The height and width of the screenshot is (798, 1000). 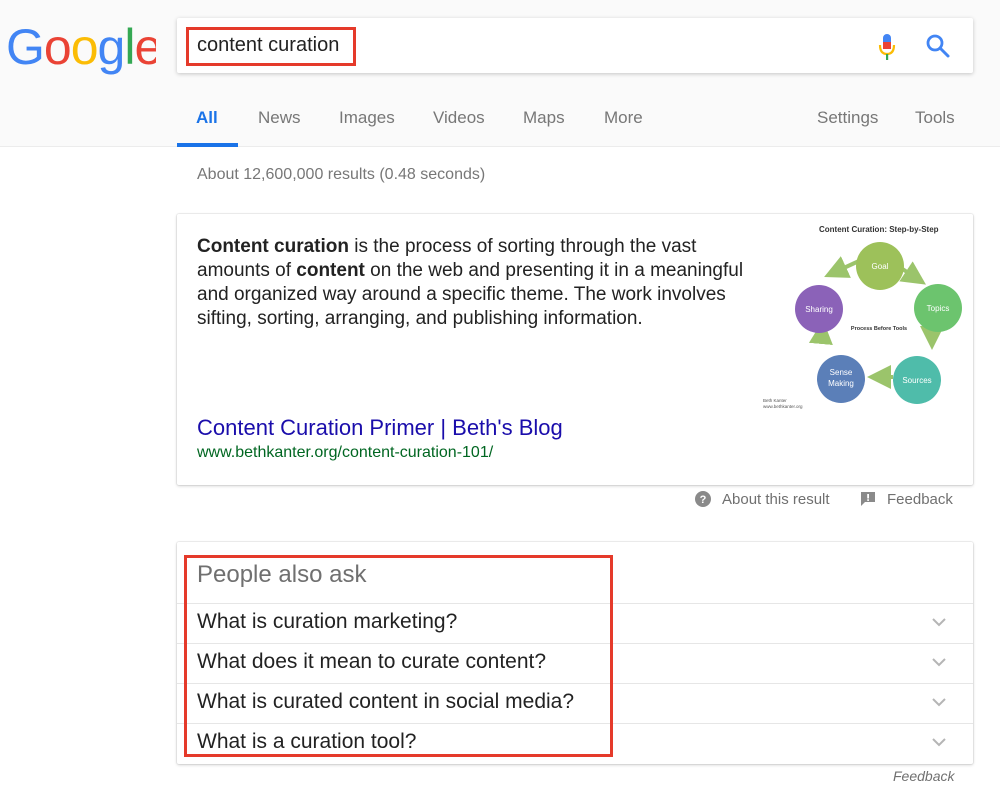 I want to click on tab-all: All, so click(x=207, y=118).